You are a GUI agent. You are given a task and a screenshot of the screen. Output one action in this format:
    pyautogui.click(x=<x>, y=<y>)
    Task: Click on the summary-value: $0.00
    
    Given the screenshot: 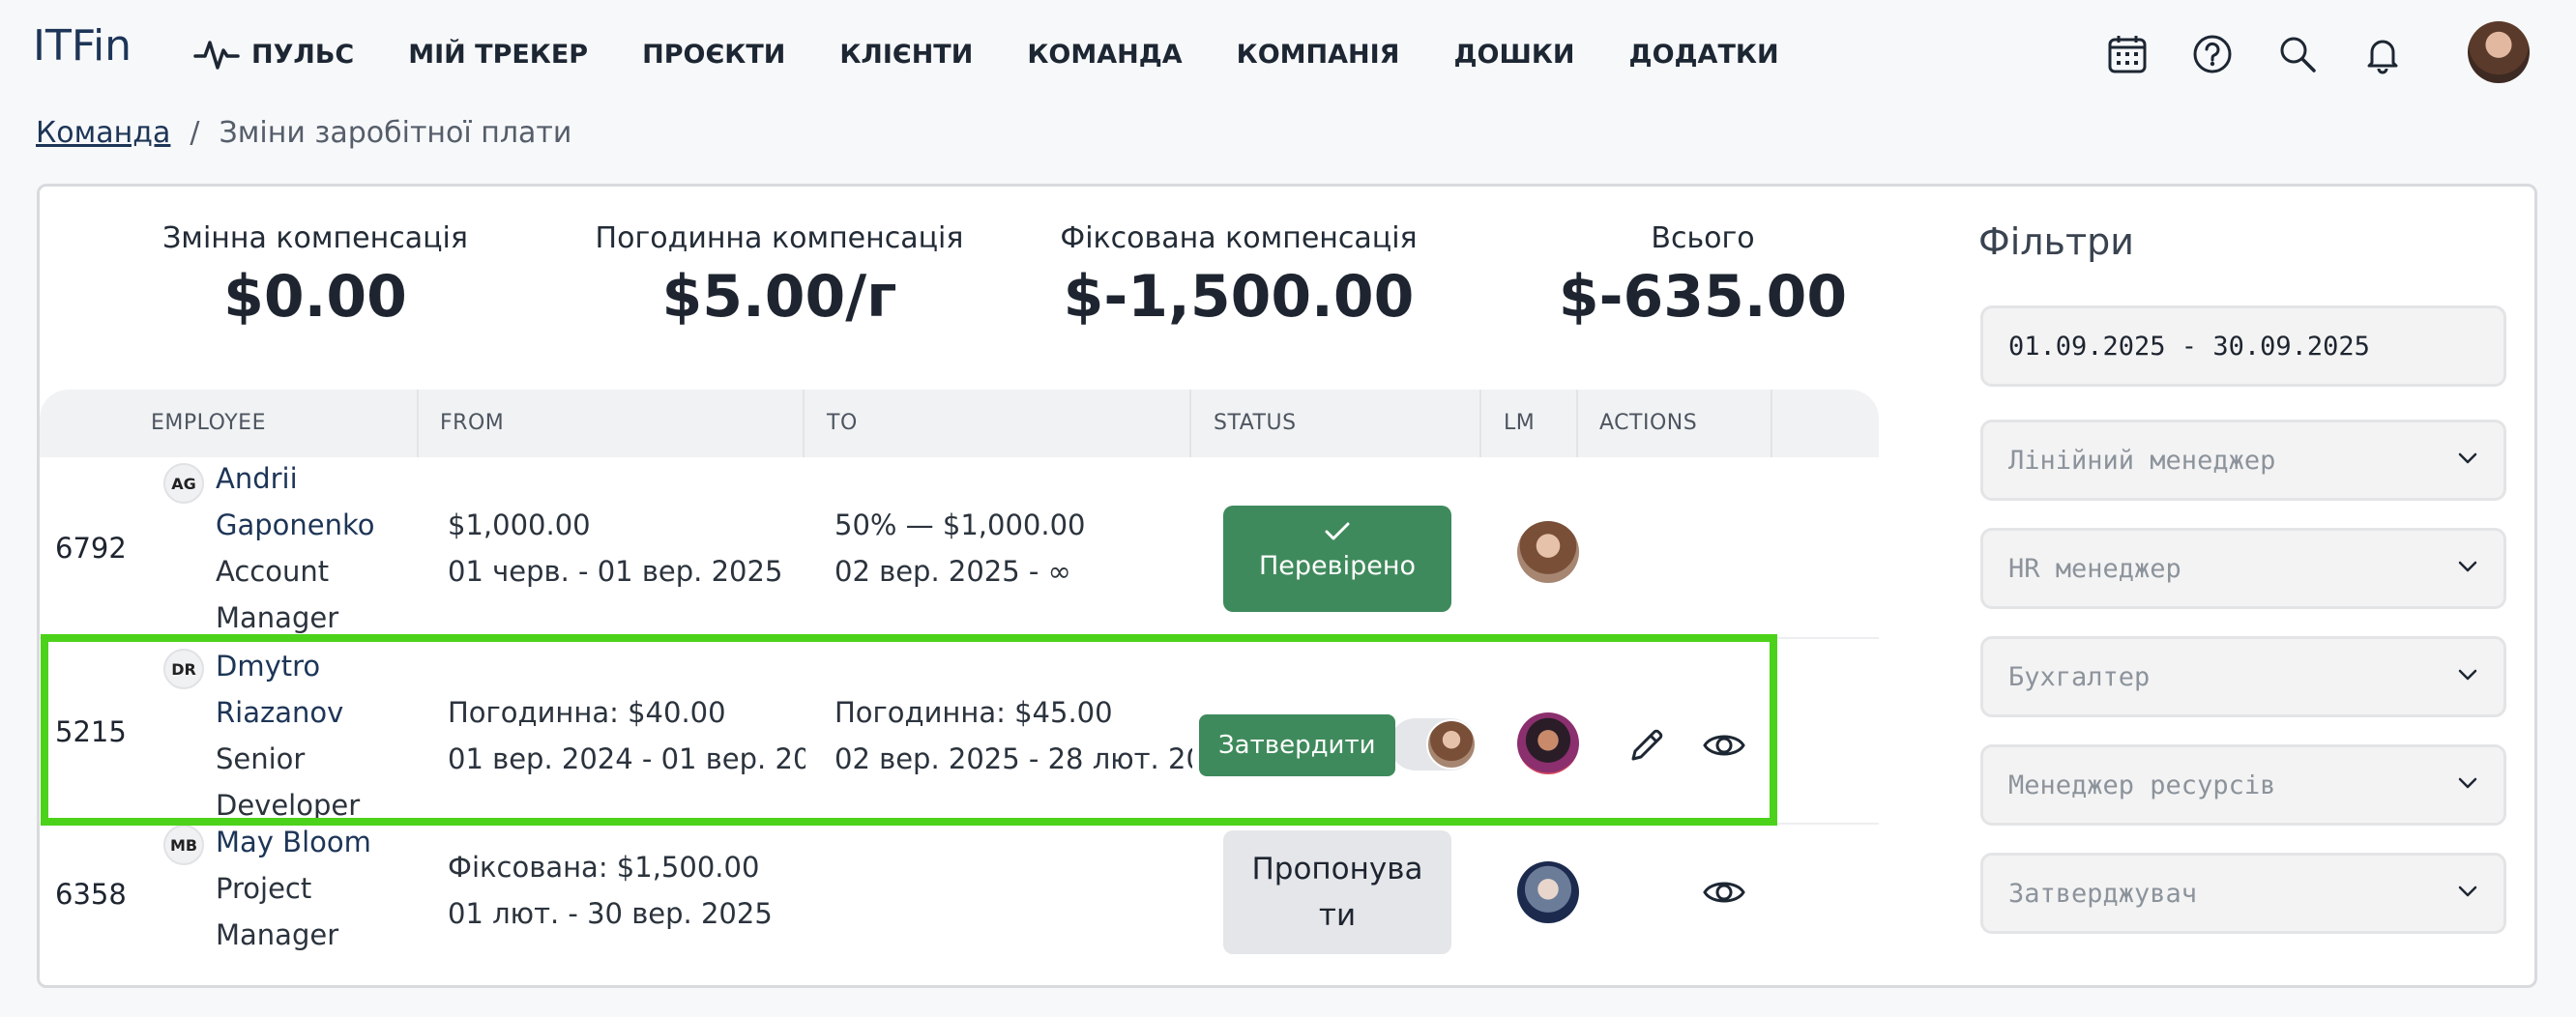 What is the action you would take?
    pyautogui.click(x=315, y=297)
    